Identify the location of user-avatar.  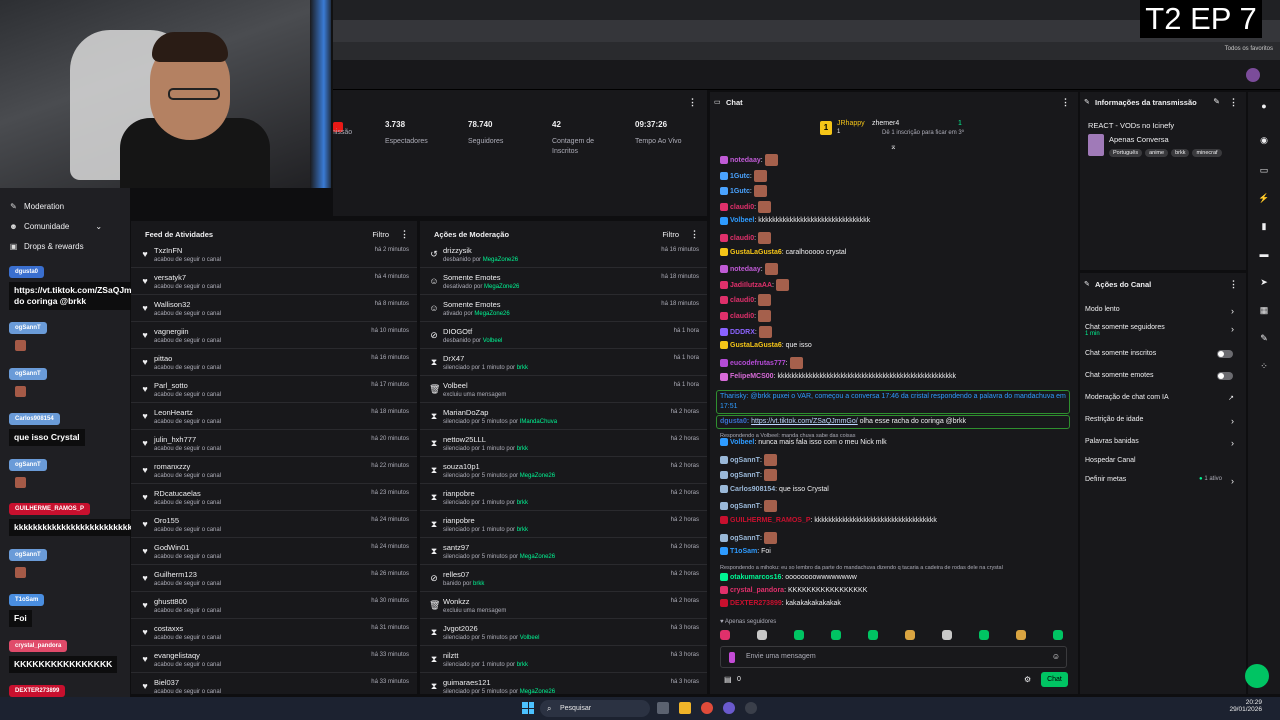
(1253, 75).